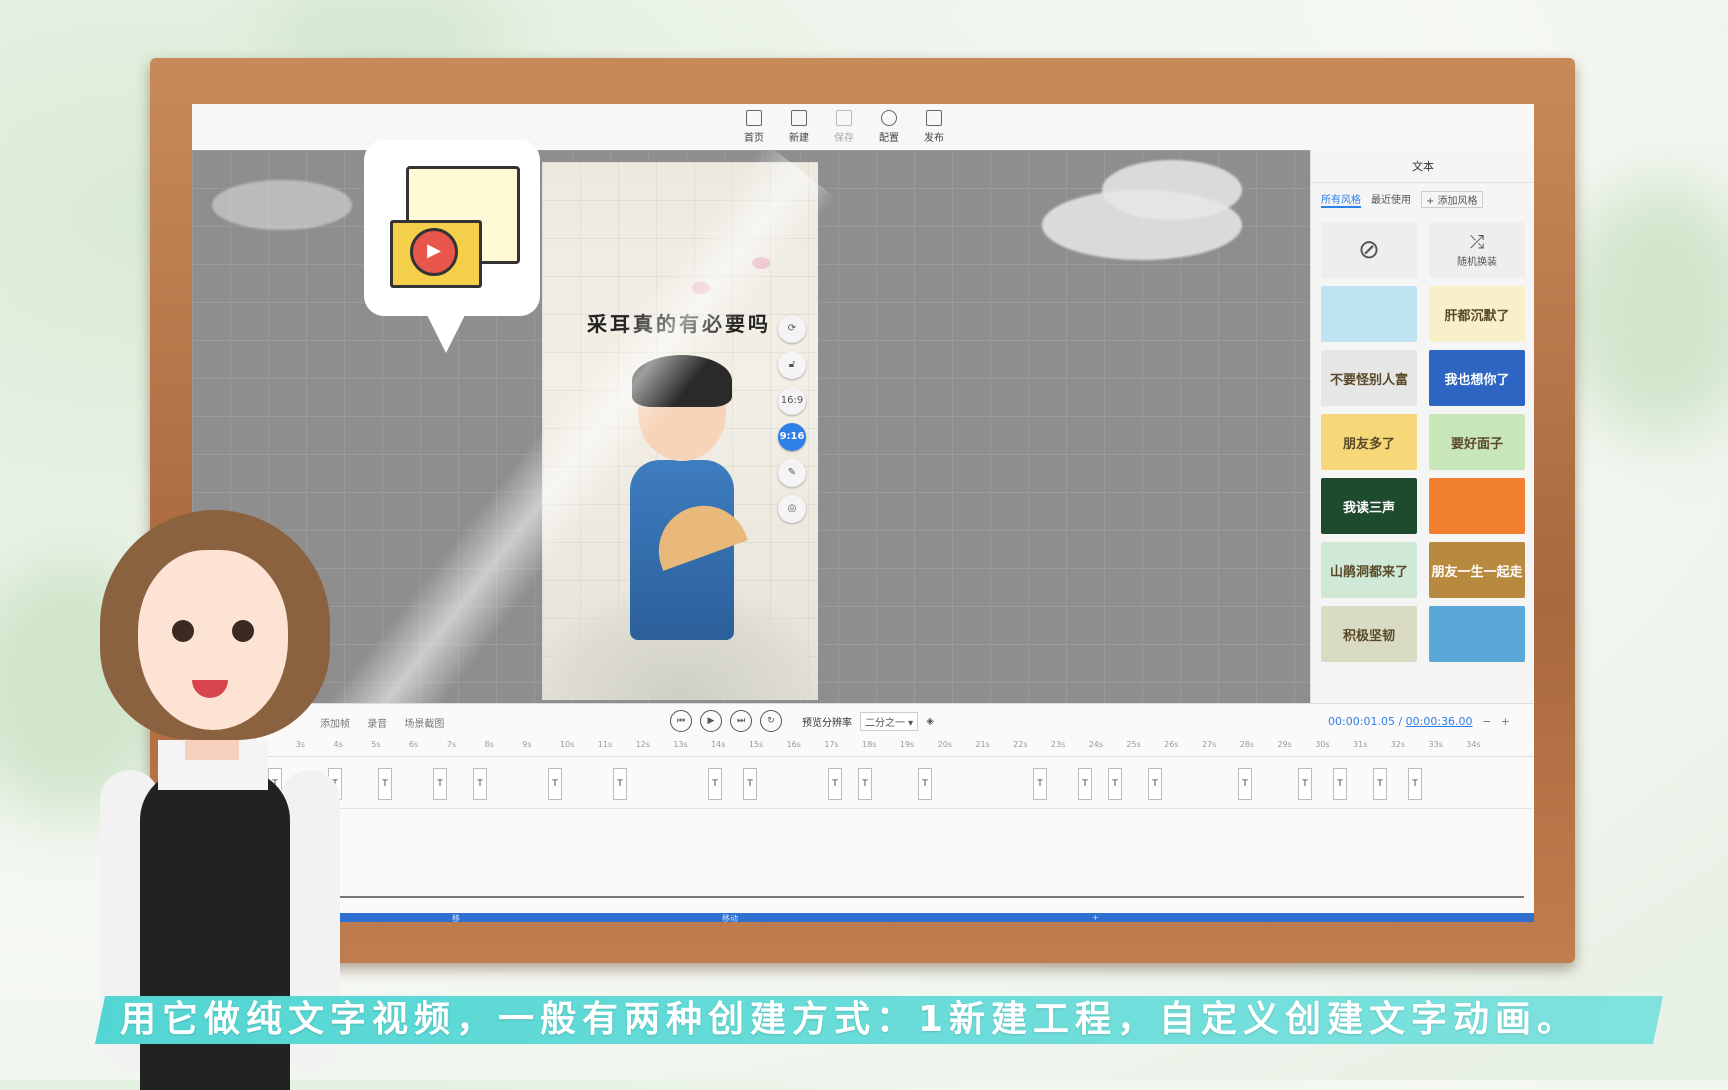 The width and height of the screenshot is (1728, 1090). What do you see at coordinates (414, 744) in the screenshot?
I see `ruler-tick-label: 6s` at bounding box center [414, 744].